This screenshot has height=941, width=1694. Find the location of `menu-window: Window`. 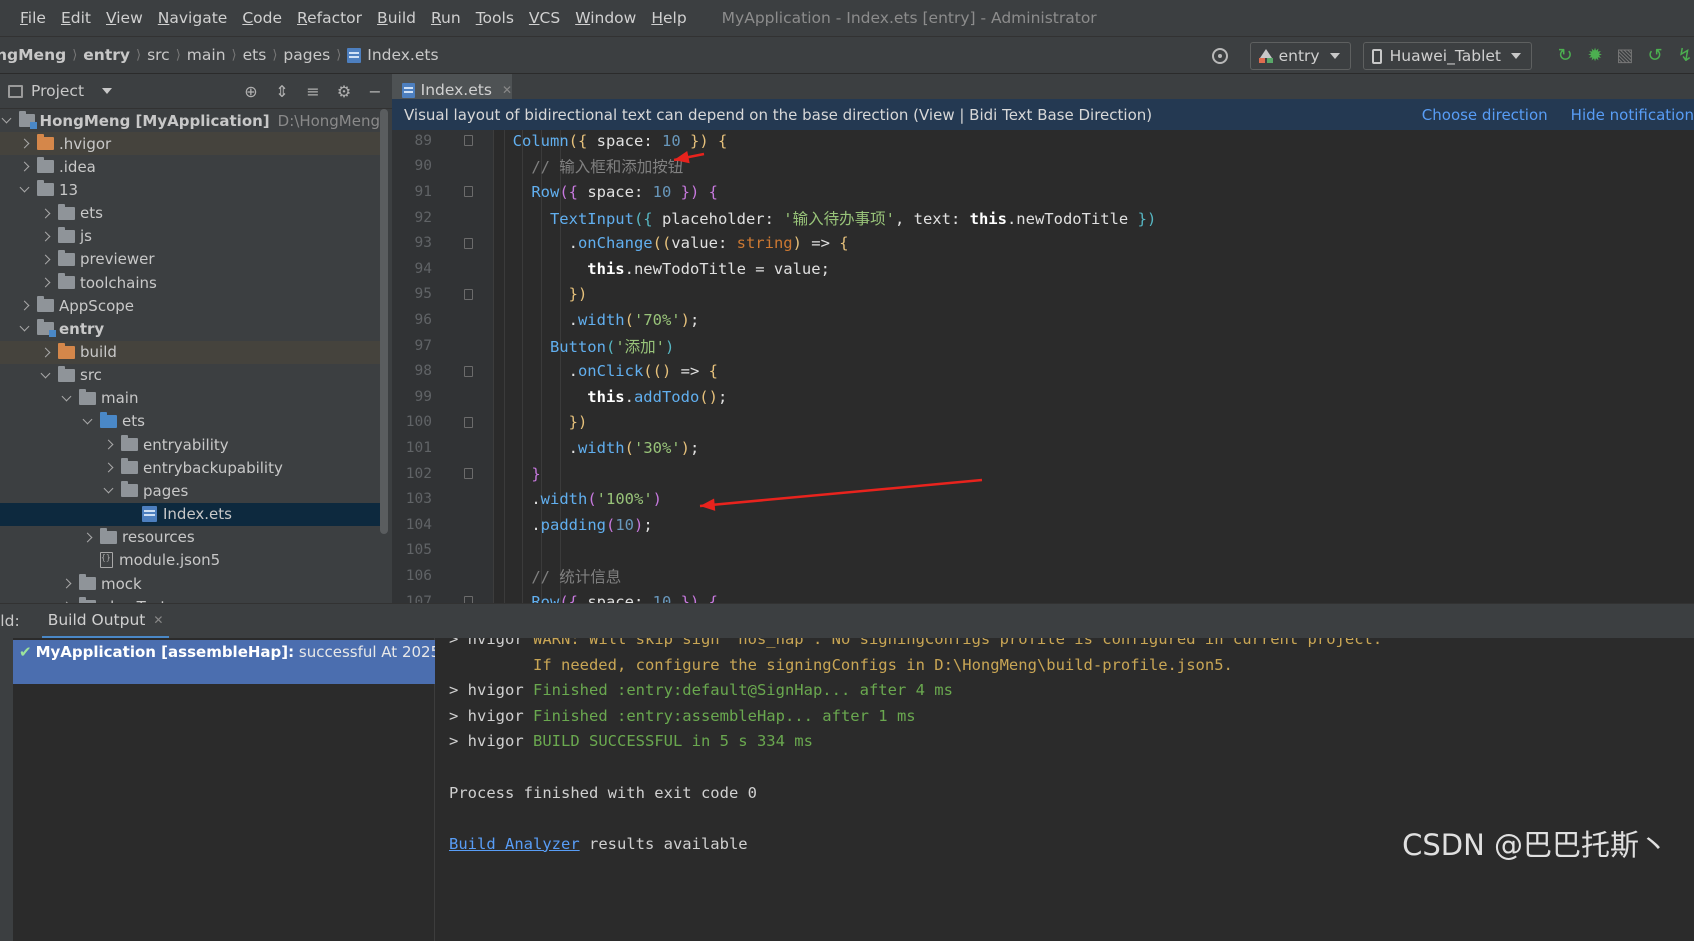

menu-window: Window is located at coordinates (605, 18).